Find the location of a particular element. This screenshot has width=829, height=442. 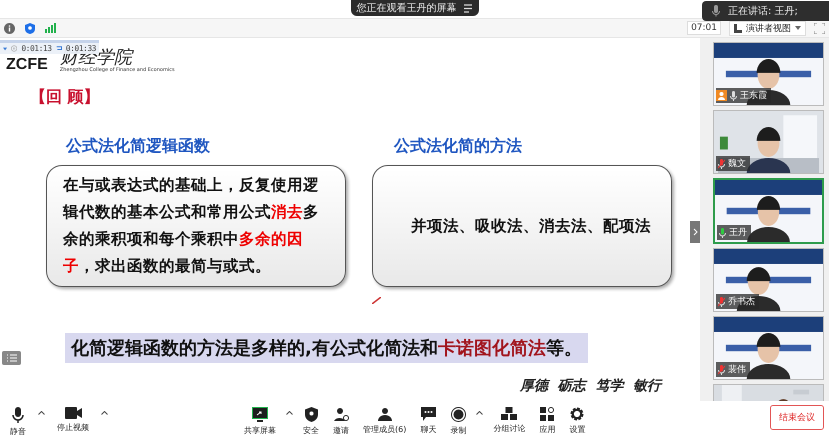

video-tile: 乔书杰 is located at coordinates (768, 280).